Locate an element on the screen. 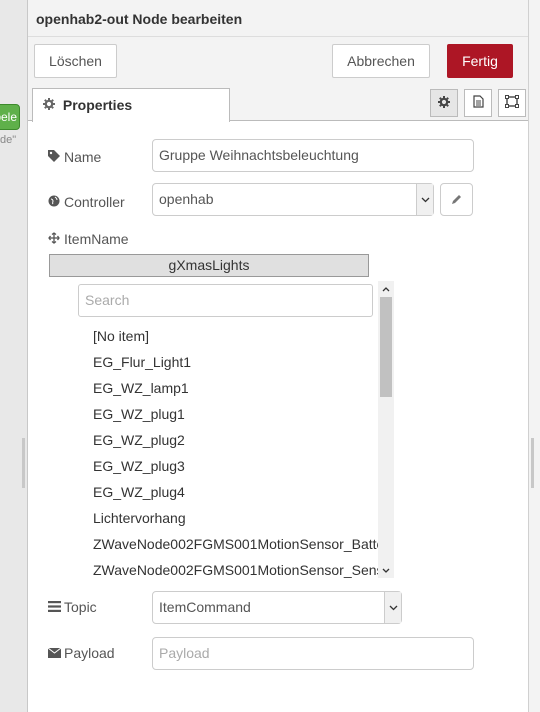  tab-properties: Properties is located at coordinates (131, 105).